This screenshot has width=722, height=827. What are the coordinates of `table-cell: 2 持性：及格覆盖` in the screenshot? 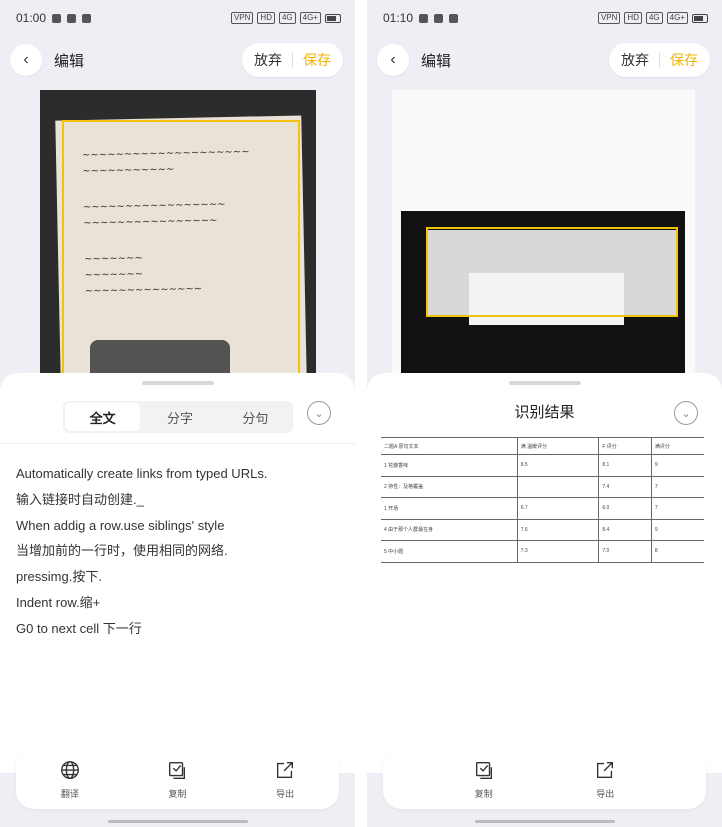 It's located at (449, 487).